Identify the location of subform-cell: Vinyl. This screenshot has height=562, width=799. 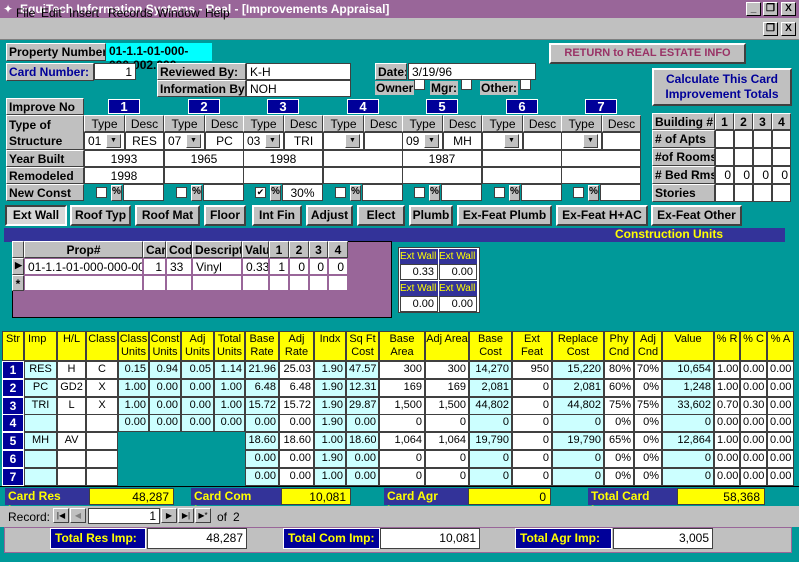
(217, 266).